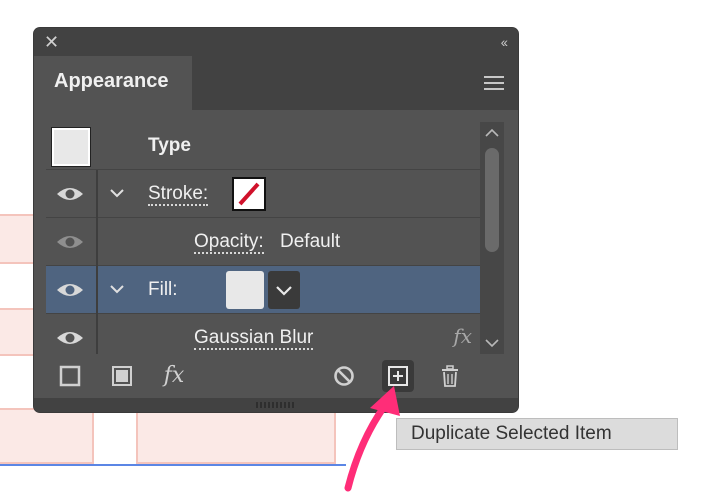 This screenshot has height=500, width=712. I want to click on fx-icon: fx, so click(462, 336).